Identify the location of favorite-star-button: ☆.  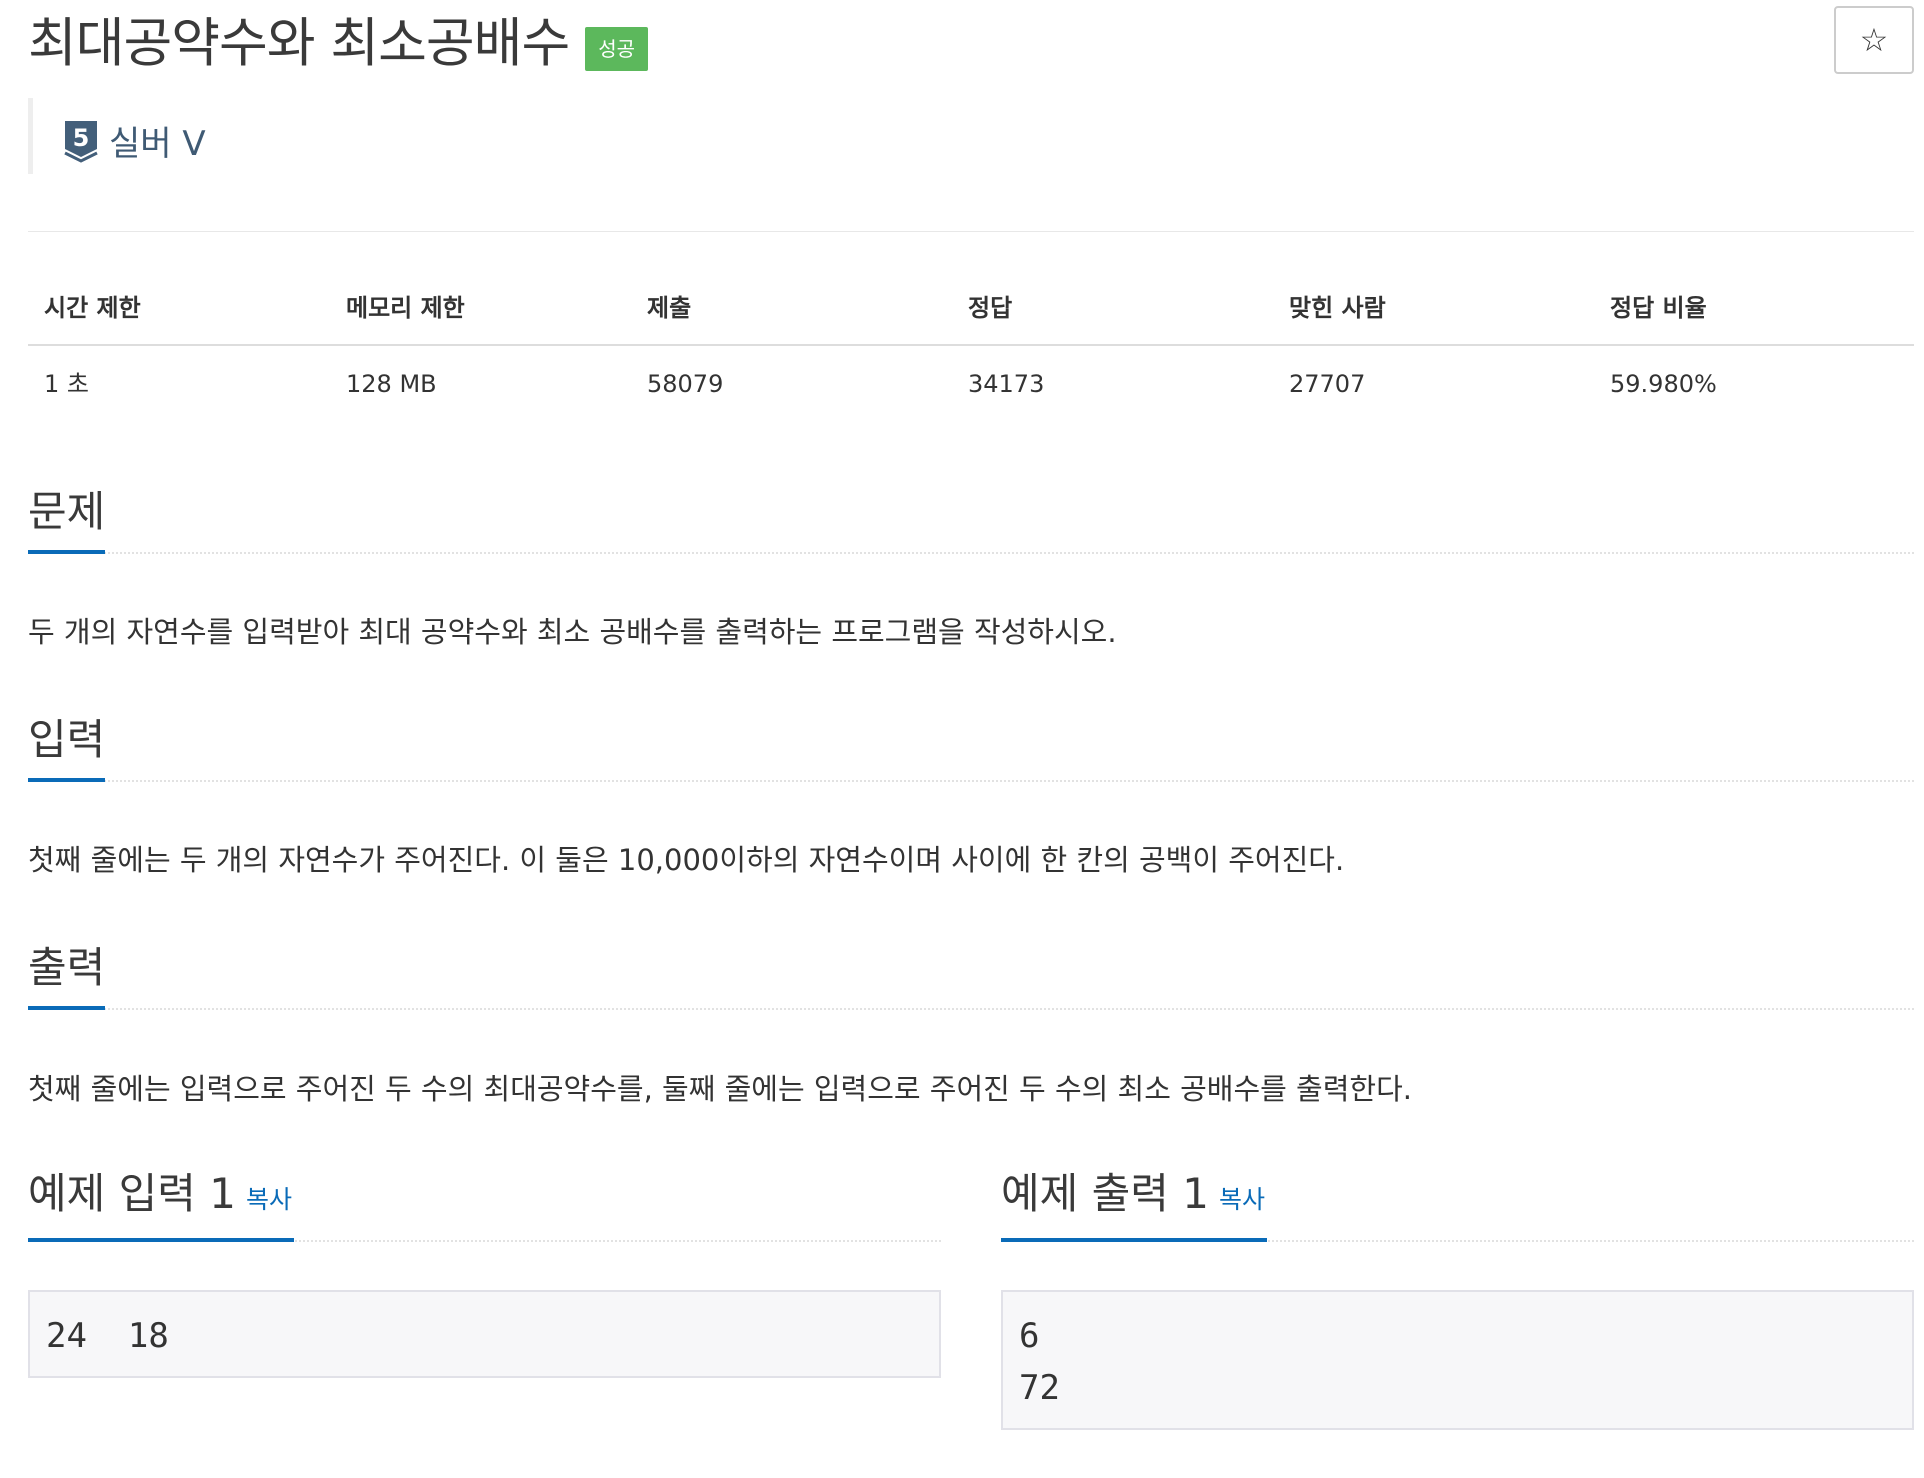
(1874, 40).